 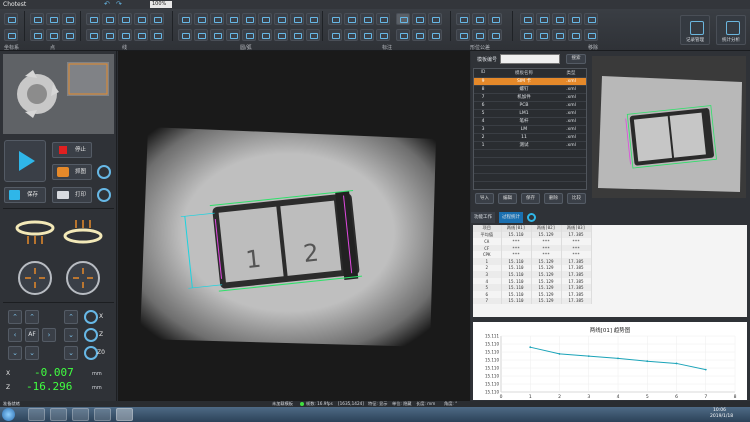 What do you see at coordinates (124, 414) in the screenshot?
I see `taskbar-app-icon` at bounding box center [124, 414].